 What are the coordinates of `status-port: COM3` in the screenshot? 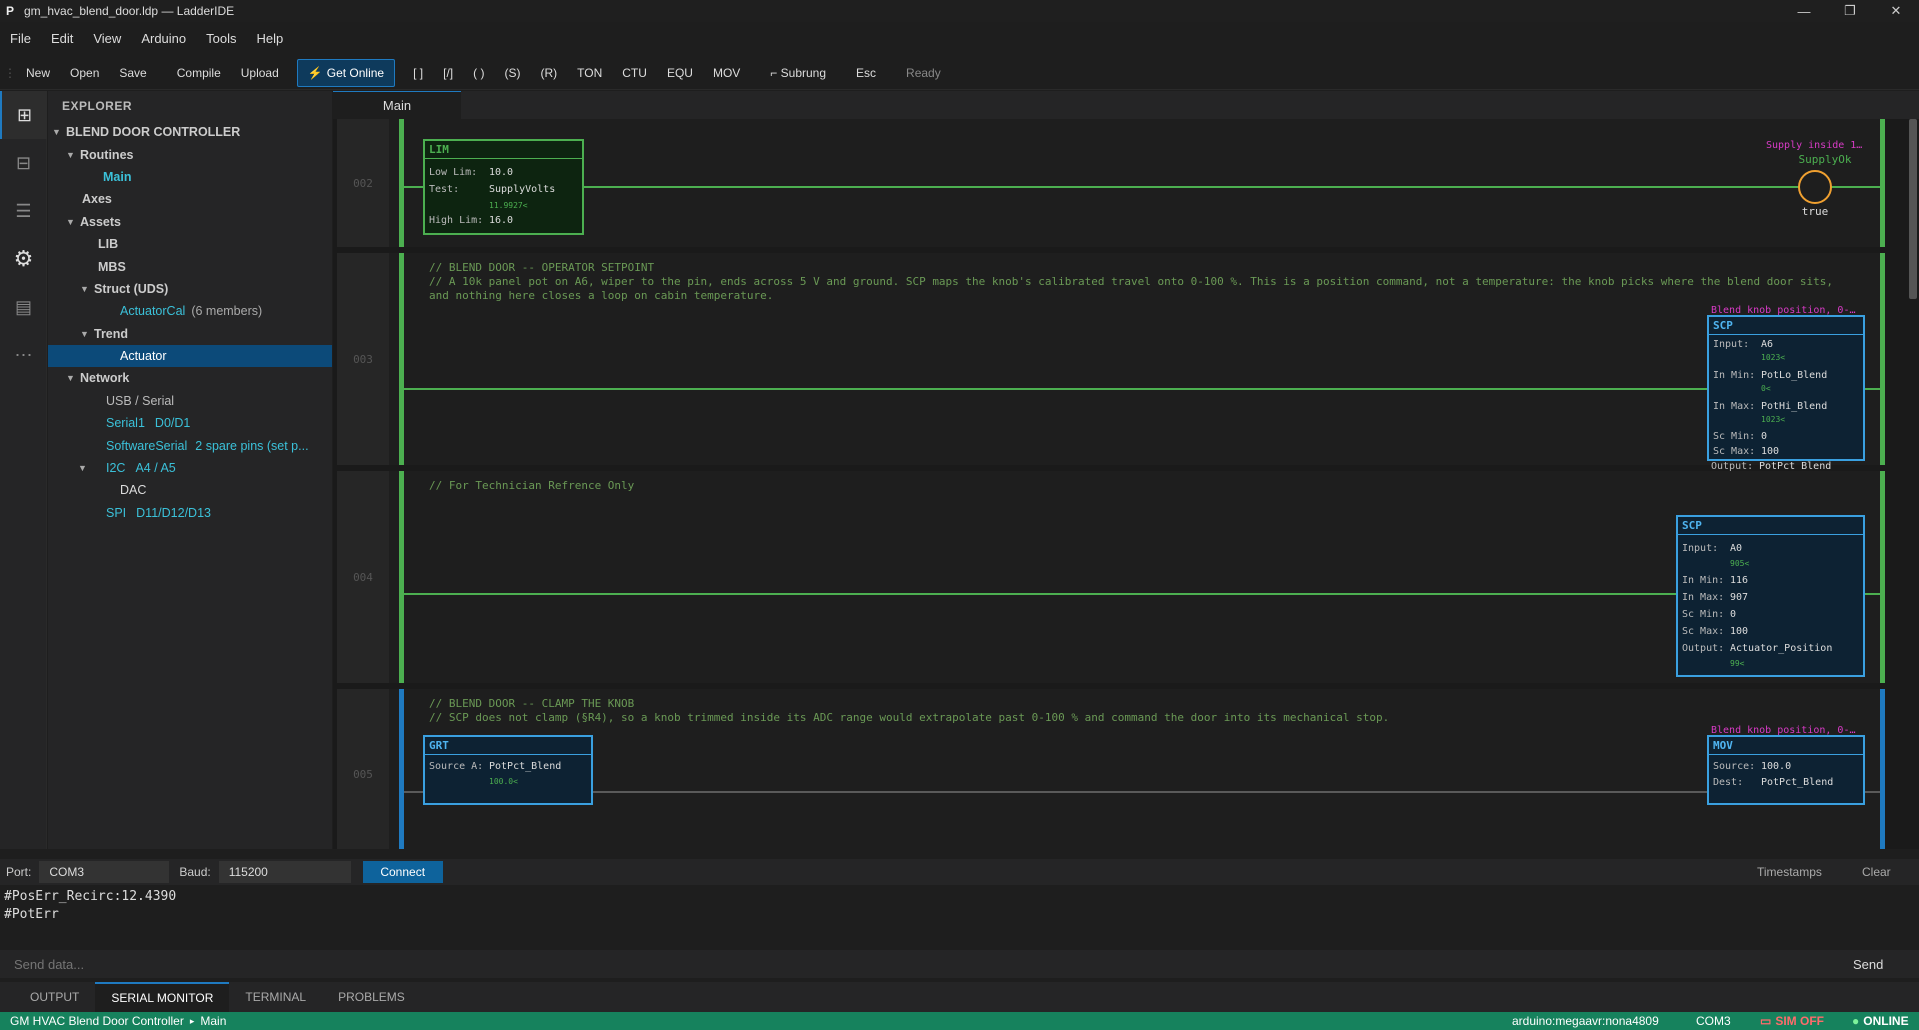 It's located at (1713, 1021).